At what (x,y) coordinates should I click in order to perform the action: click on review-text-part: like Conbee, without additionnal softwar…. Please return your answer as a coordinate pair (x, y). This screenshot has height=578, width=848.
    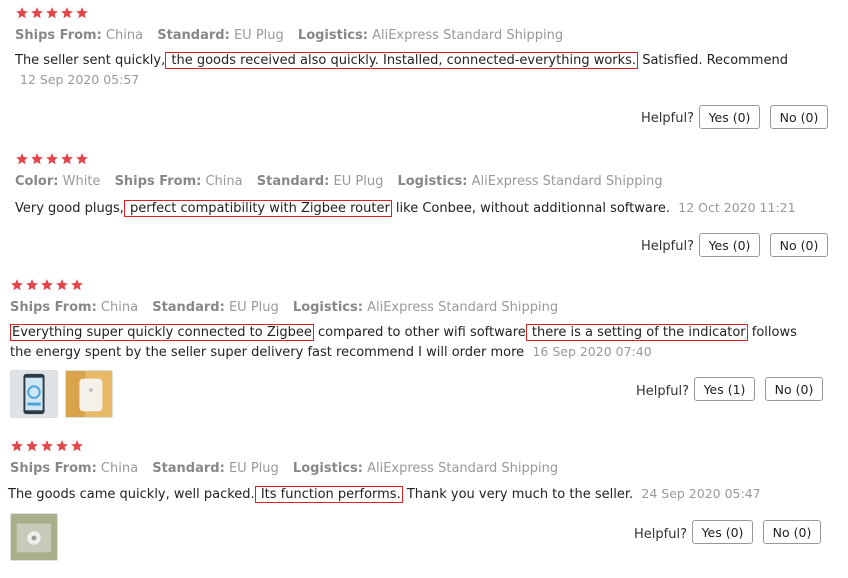
    Looking at the image, I should click on (531, 208).